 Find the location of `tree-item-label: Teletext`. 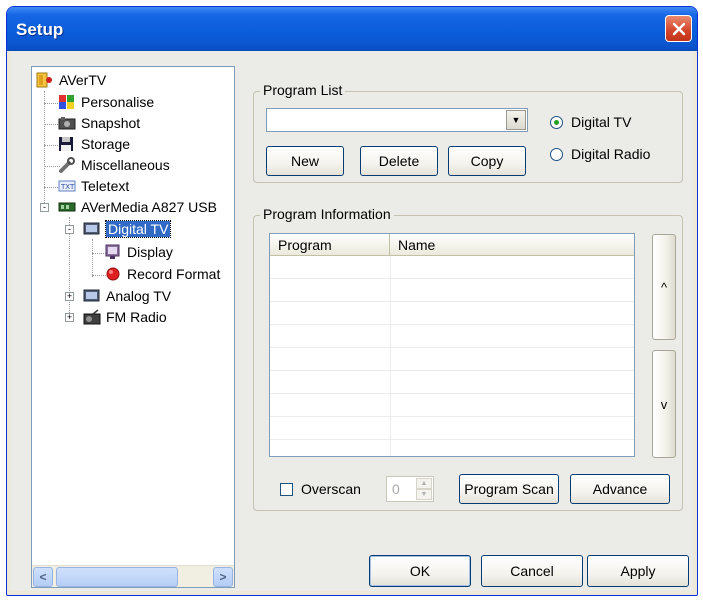

tree-item-label: Teletext is located at coordinates (105, 186).